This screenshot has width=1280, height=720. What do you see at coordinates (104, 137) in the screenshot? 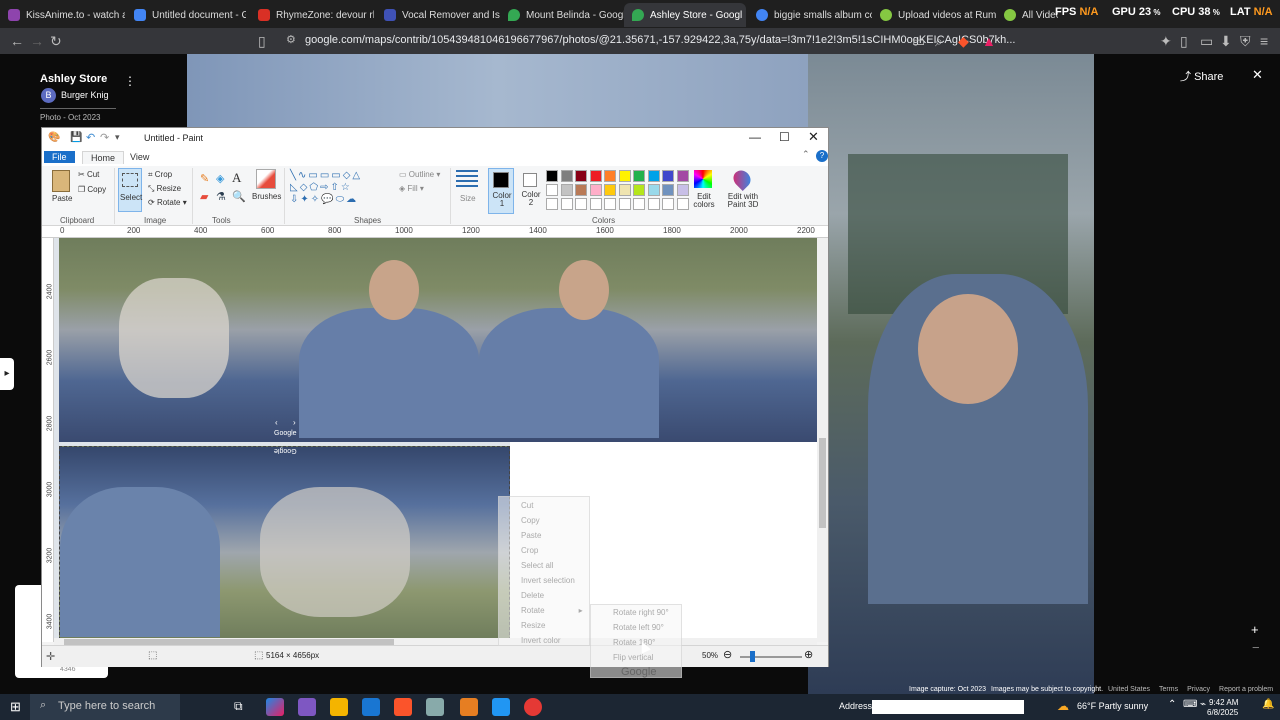
I see `redo-icon: ↷` at bounding box center [104, 137].